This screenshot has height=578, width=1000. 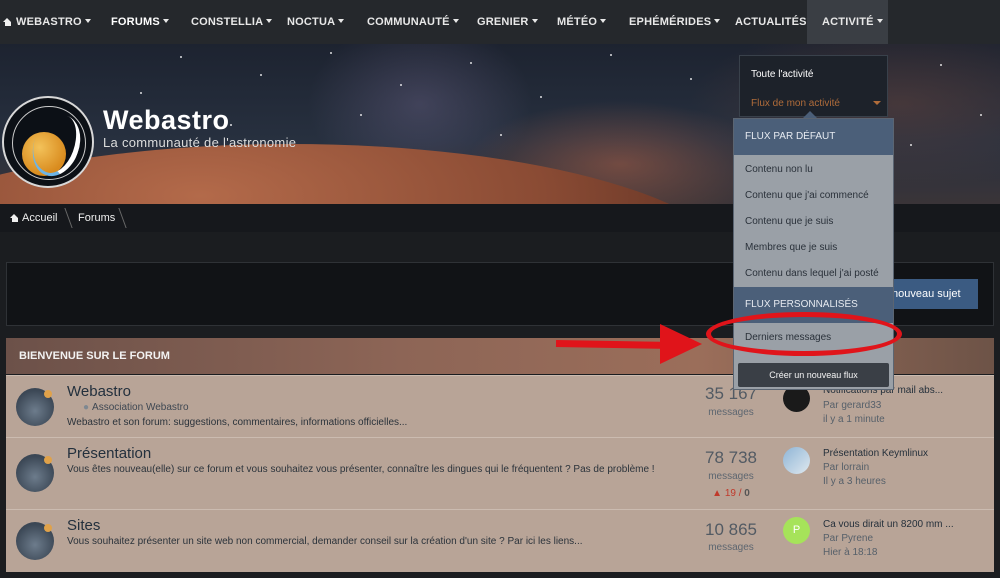 What do you see at coordinates (847, 22) in the screenshot?
I see `nav-item-activite: ACTIVITÉ` at bounding box center [847, 22].